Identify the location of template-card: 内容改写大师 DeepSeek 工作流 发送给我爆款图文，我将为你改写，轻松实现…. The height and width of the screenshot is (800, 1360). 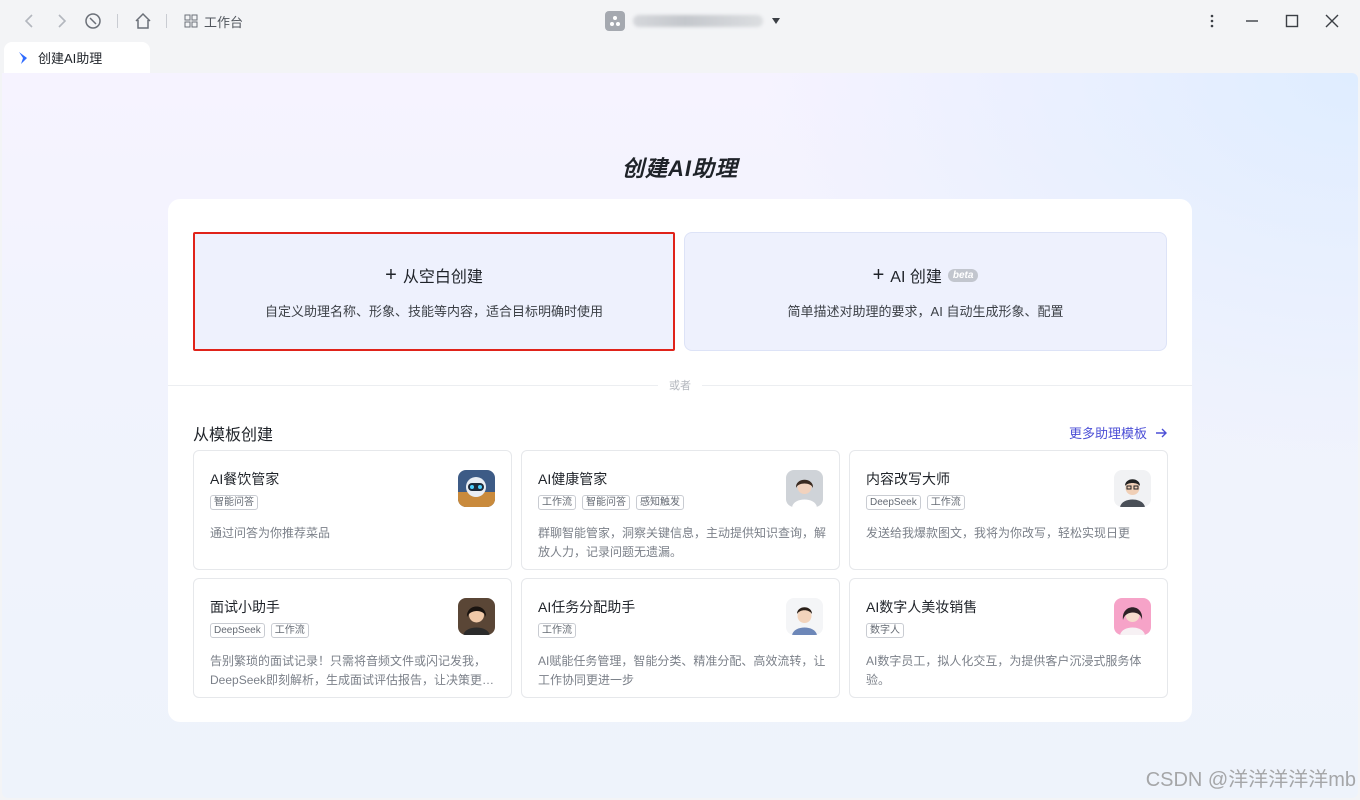
(1008, 510).